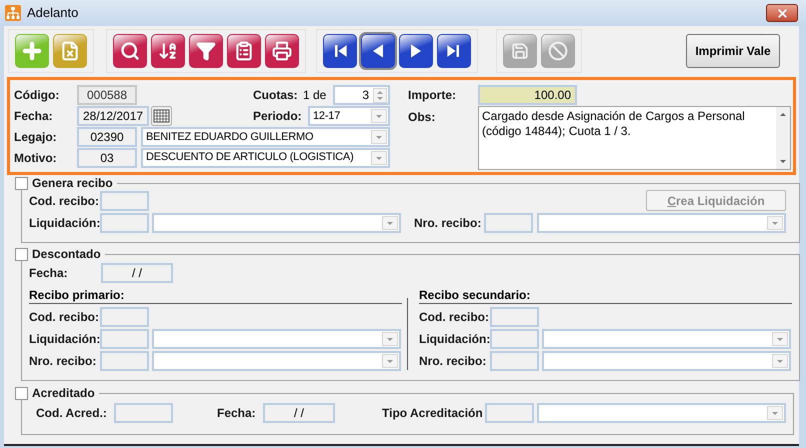 This screenshot has width=806, height=448. Describe the element at coordinates (66, 254) in the screenshot. I see `group-title: Descontado` at that location.